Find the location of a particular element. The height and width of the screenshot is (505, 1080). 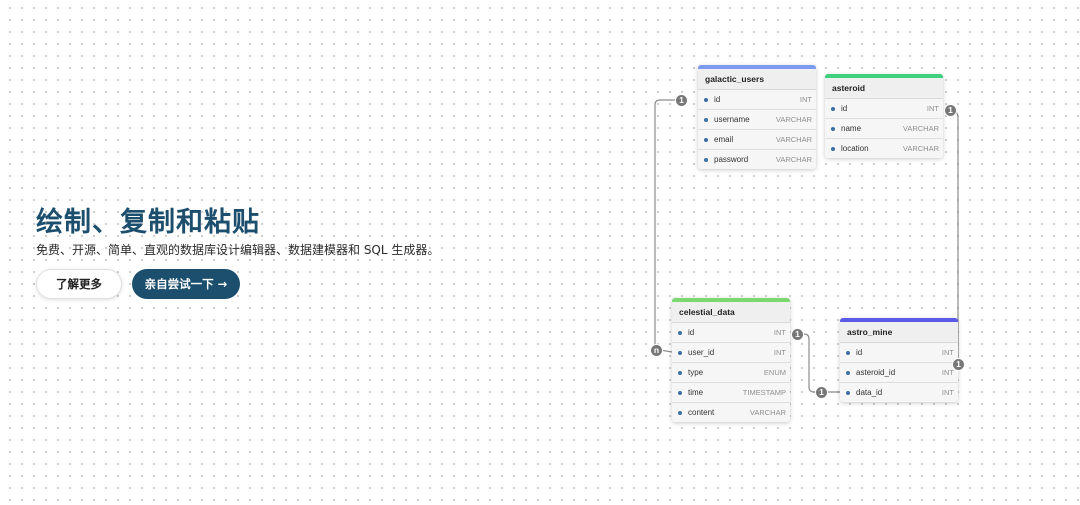

table-field-row: username VARCHAR is located at coordinates (757, 120).